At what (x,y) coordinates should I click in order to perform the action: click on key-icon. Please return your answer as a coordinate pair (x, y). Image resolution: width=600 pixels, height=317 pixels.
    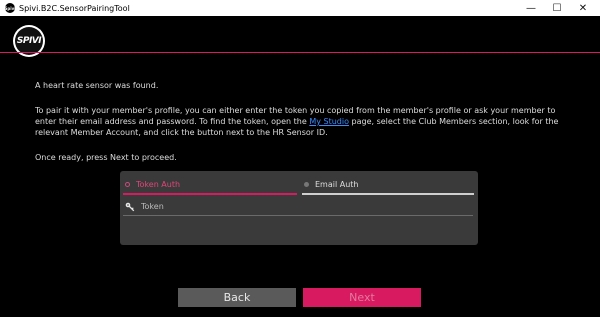
    Looking at the image, I should click on (130, 206).